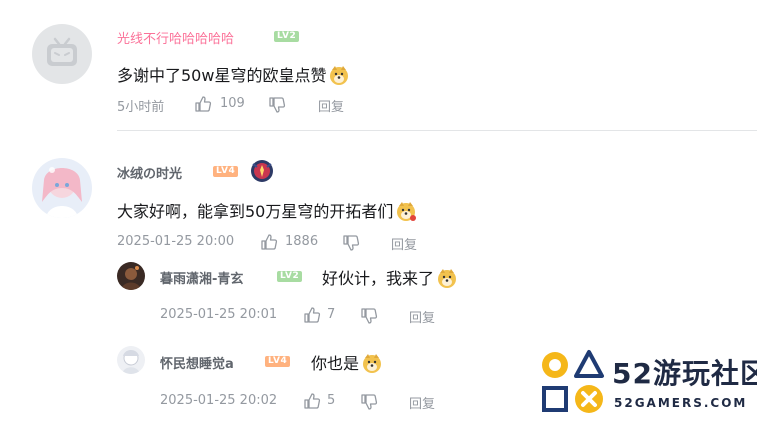 This screenshot has height=421, width=757. I want to click on watermark-url: 52GAMERS.COM, so click(681, 403).